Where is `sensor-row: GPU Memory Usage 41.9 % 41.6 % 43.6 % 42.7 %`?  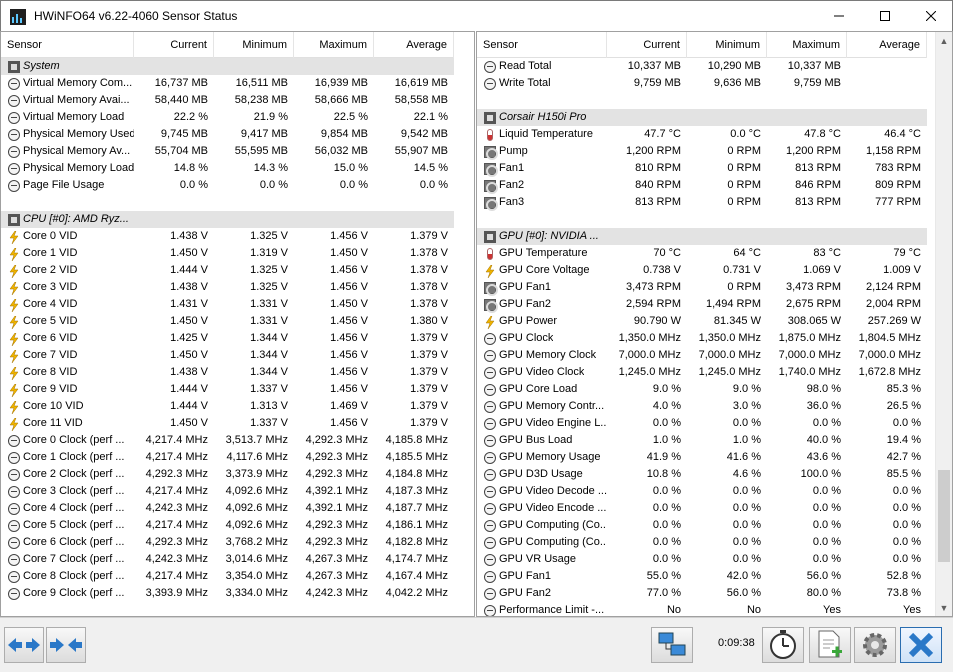
sensor-row: GPU Memory Usage 41.9 % 41.6 % 43.6 % 42.7 % is located at coordinates (702, 457).